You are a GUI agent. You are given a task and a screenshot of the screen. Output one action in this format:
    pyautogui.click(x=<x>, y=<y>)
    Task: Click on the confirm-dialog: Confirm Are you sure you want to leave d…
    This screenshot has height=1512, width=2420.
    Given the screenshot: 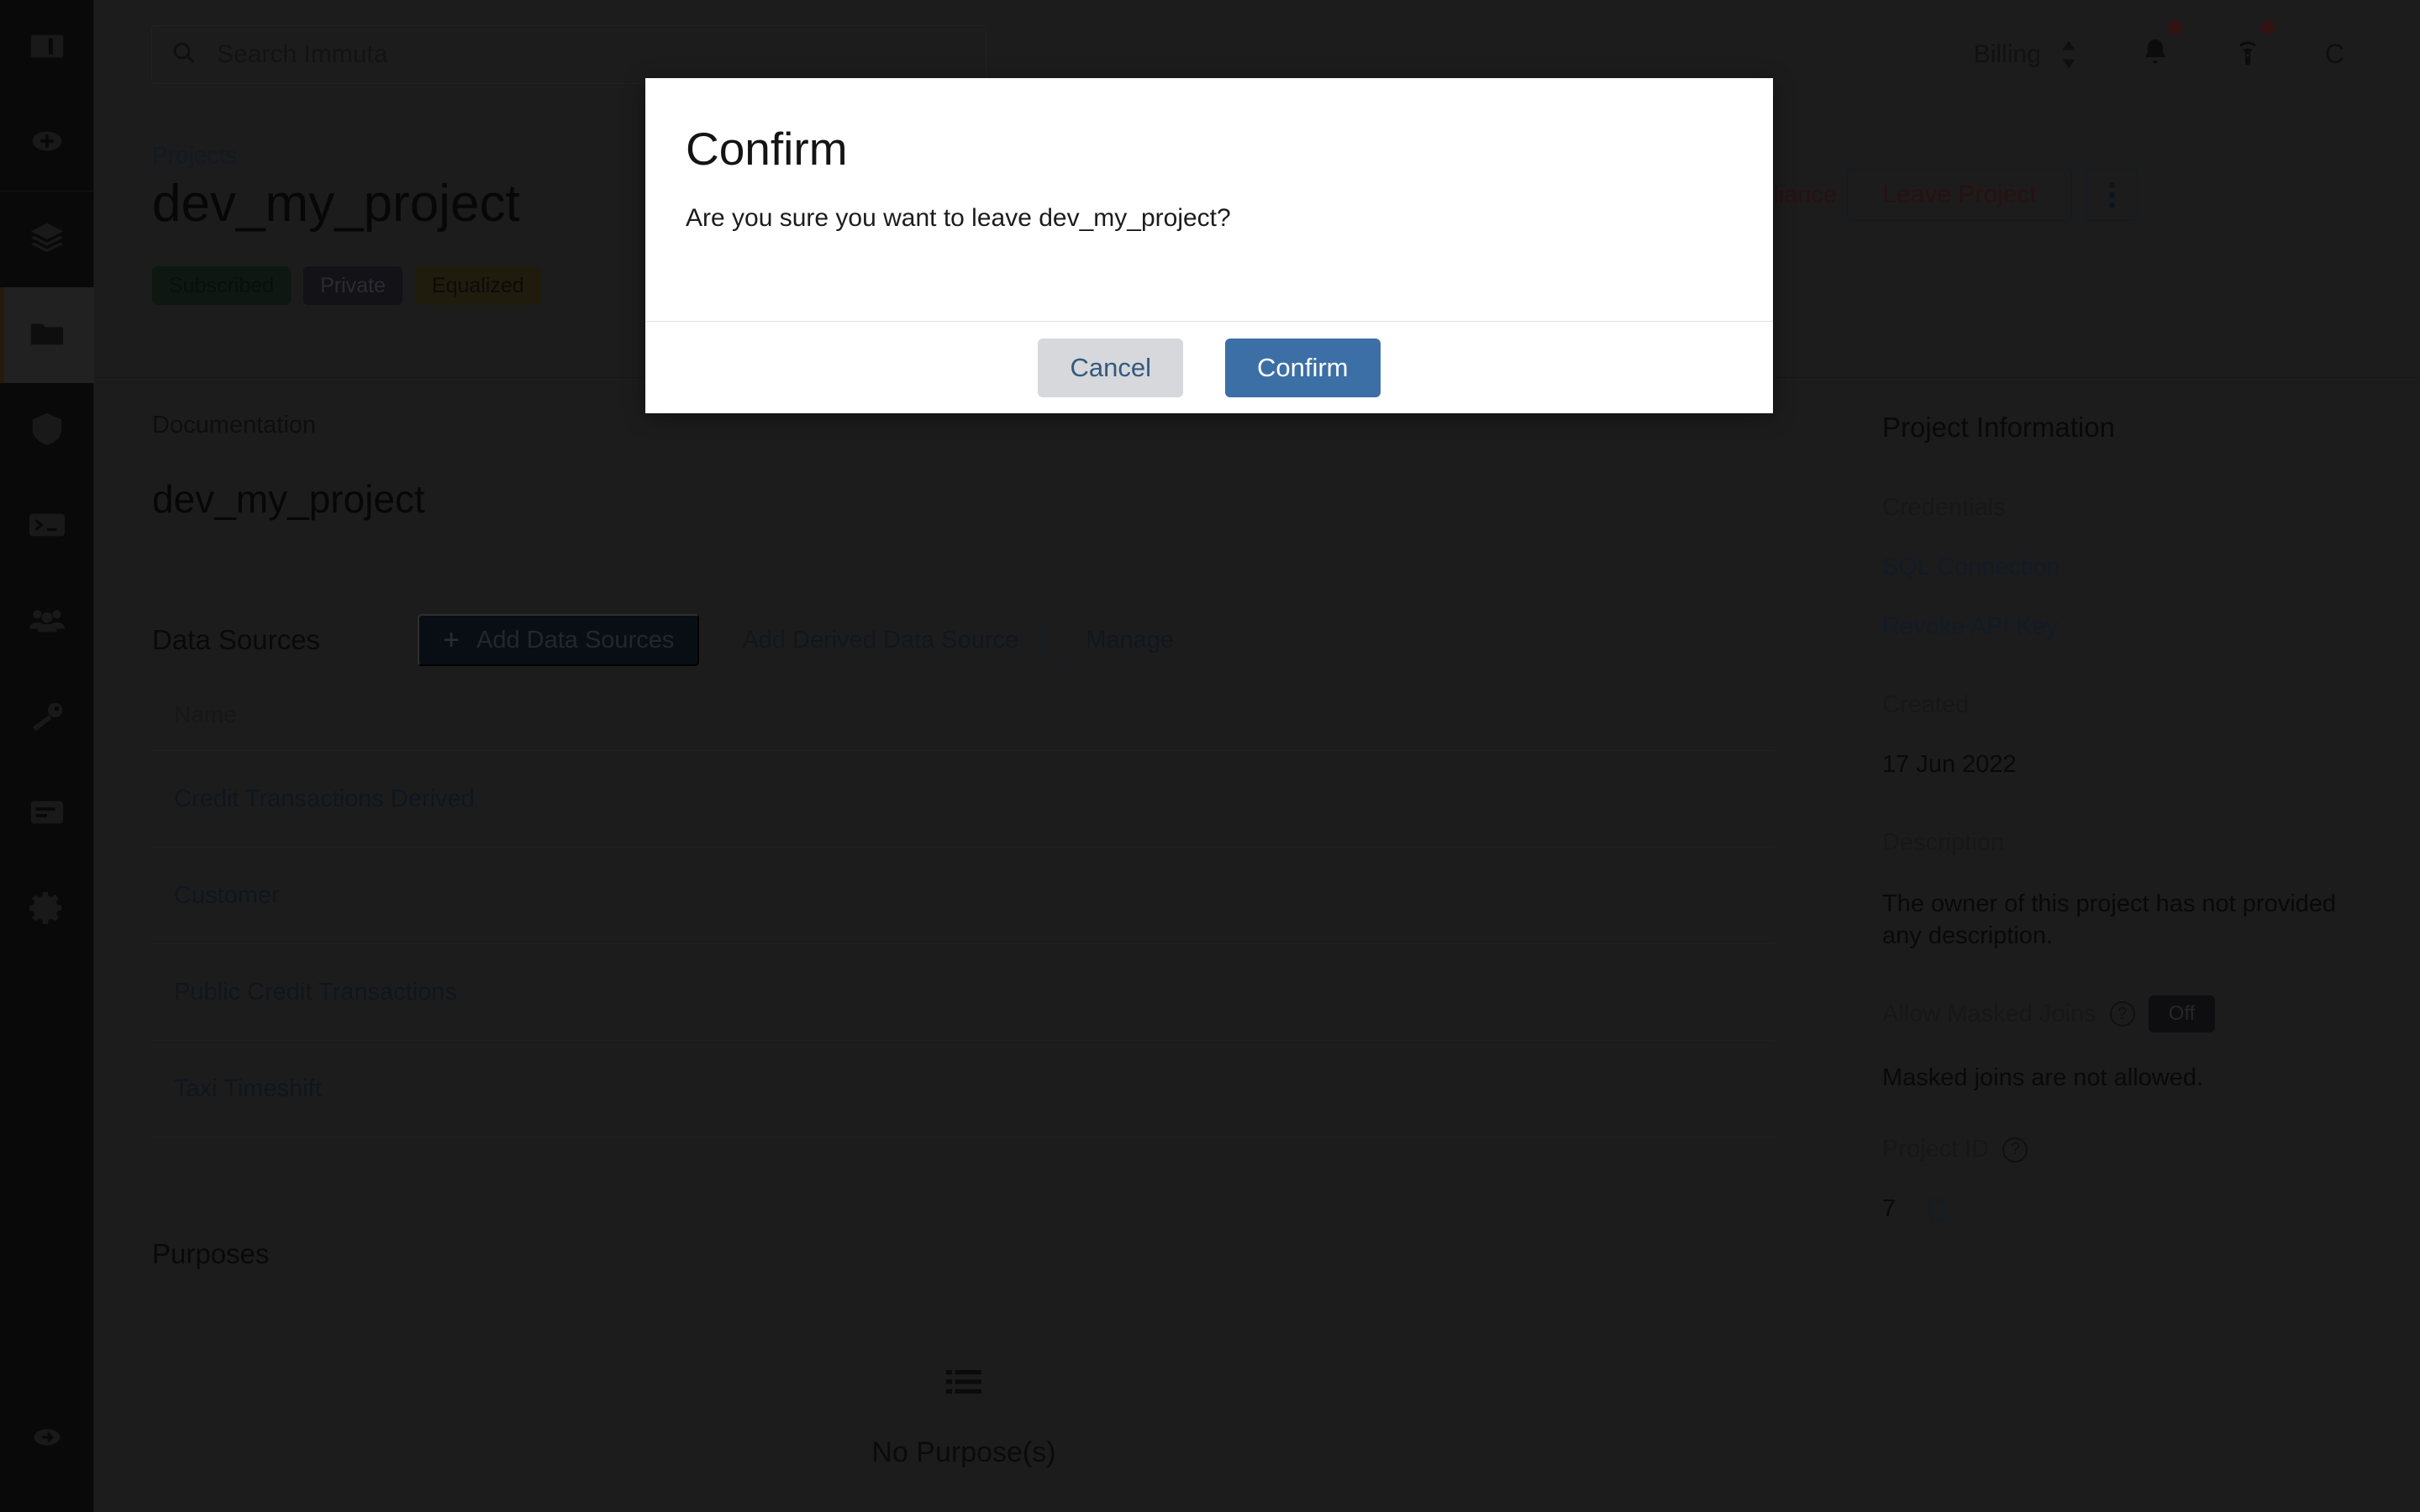 What is the action you would take?
    pyautogui.click(x=1209, y=245)
    